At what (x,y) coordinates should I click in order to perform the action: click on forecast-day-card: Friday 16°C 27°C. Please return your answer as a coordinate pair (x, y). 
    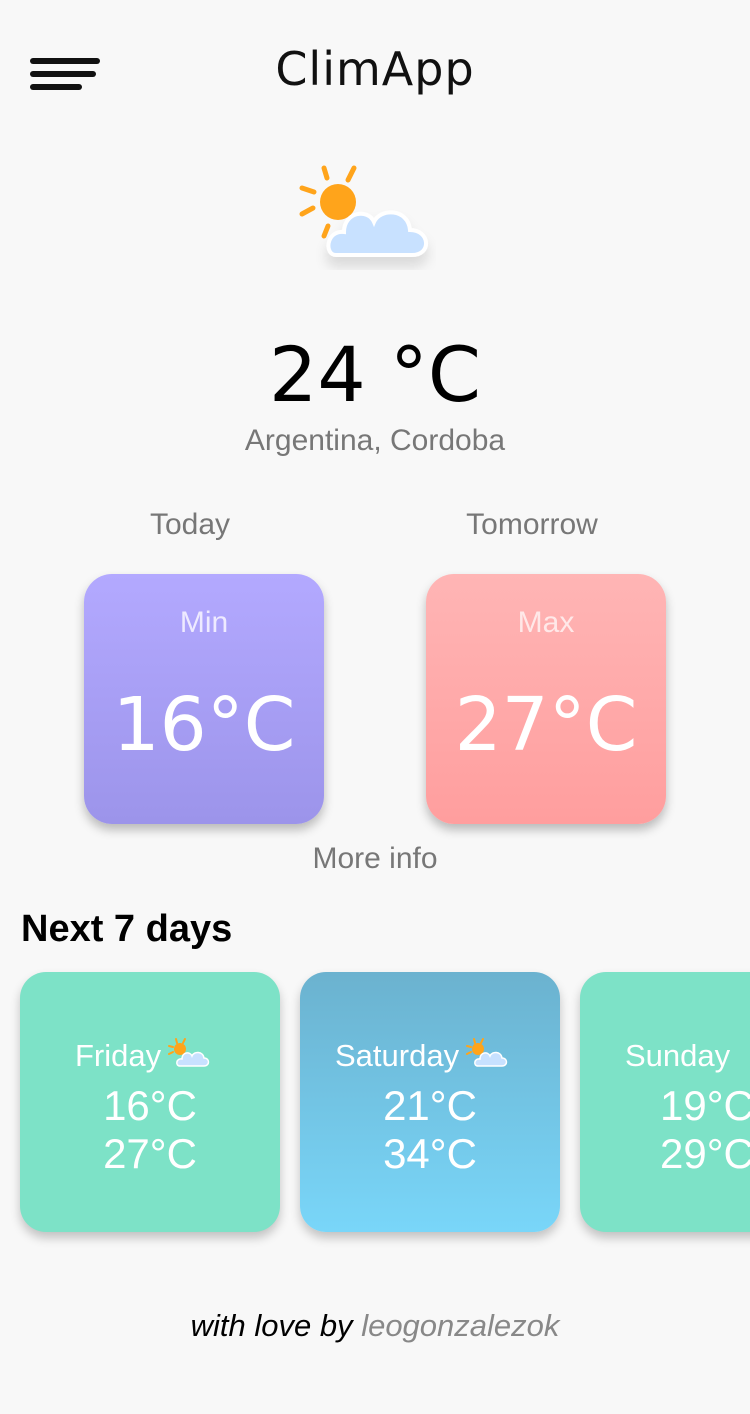
    Looking at the image, I should click on (150, 1102).